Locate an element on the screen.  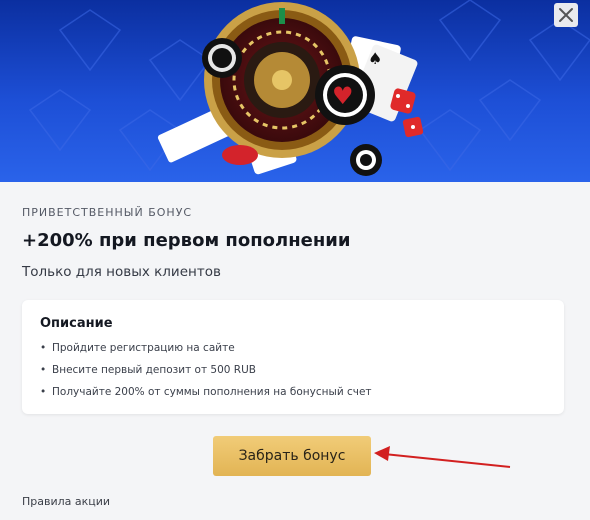
rules-link: Правила акции is located at coordinates (66, 501).